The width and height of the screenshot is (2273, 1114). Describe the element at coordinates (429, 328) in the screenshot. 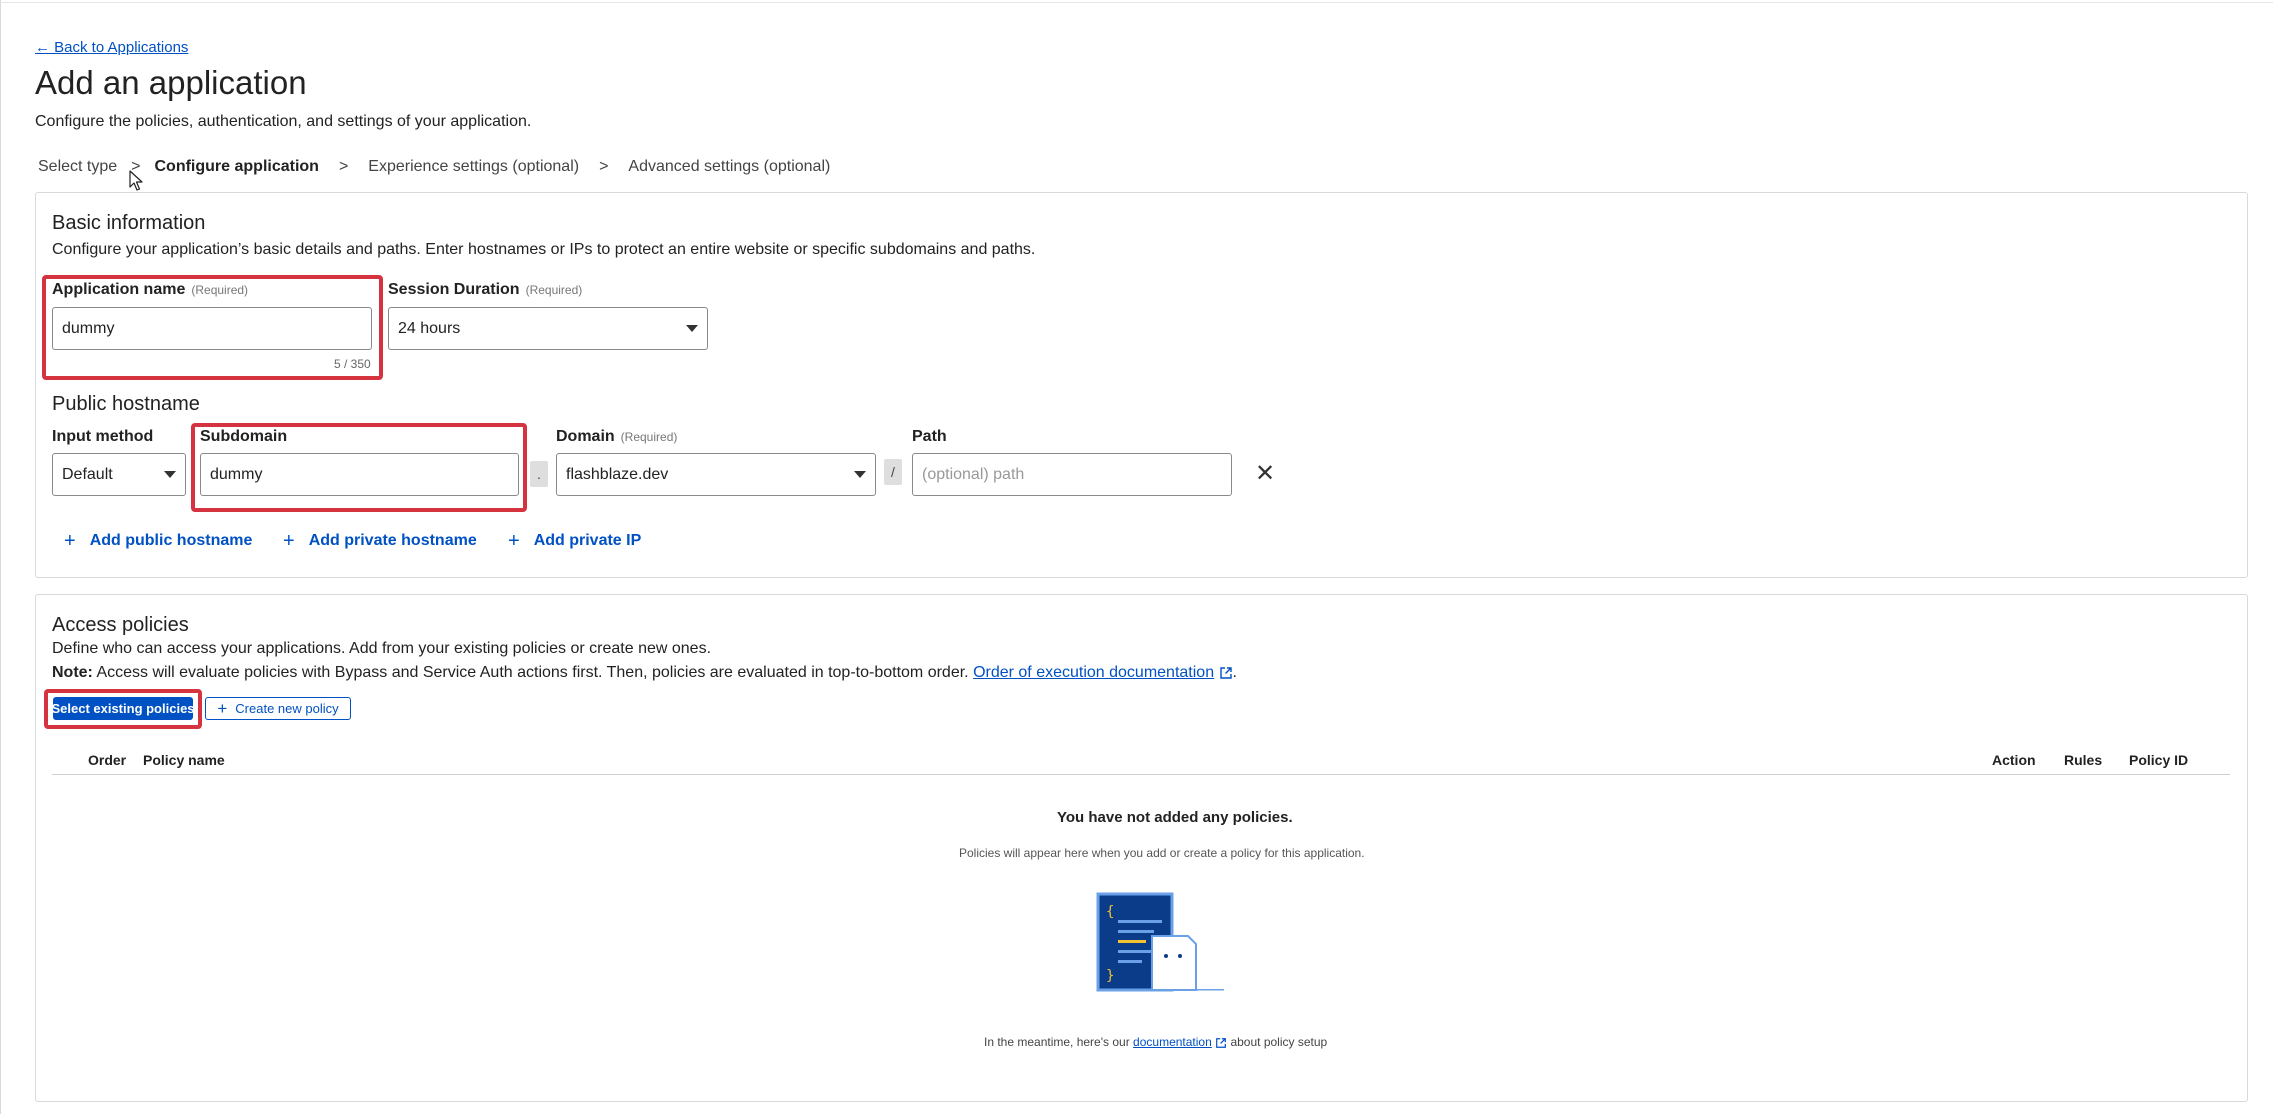

I see `session-duration-value: 24 hours` at that location.